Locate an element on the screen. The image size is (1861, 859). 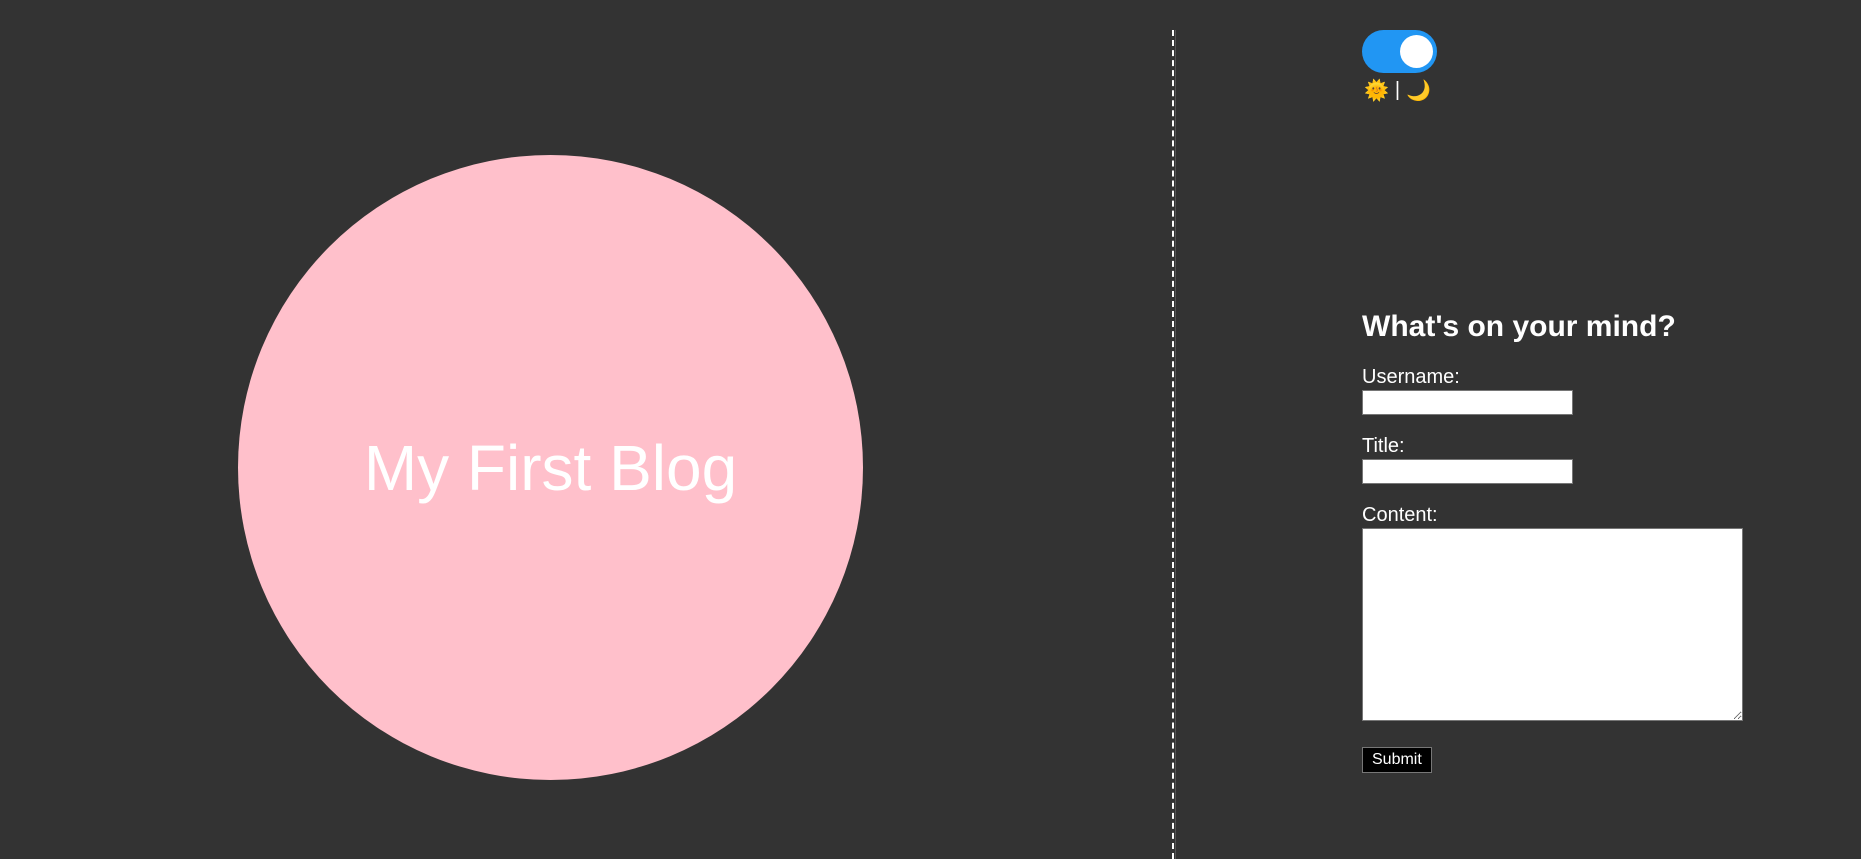
submit-button: Submit is located at coordinates (1397, 760).